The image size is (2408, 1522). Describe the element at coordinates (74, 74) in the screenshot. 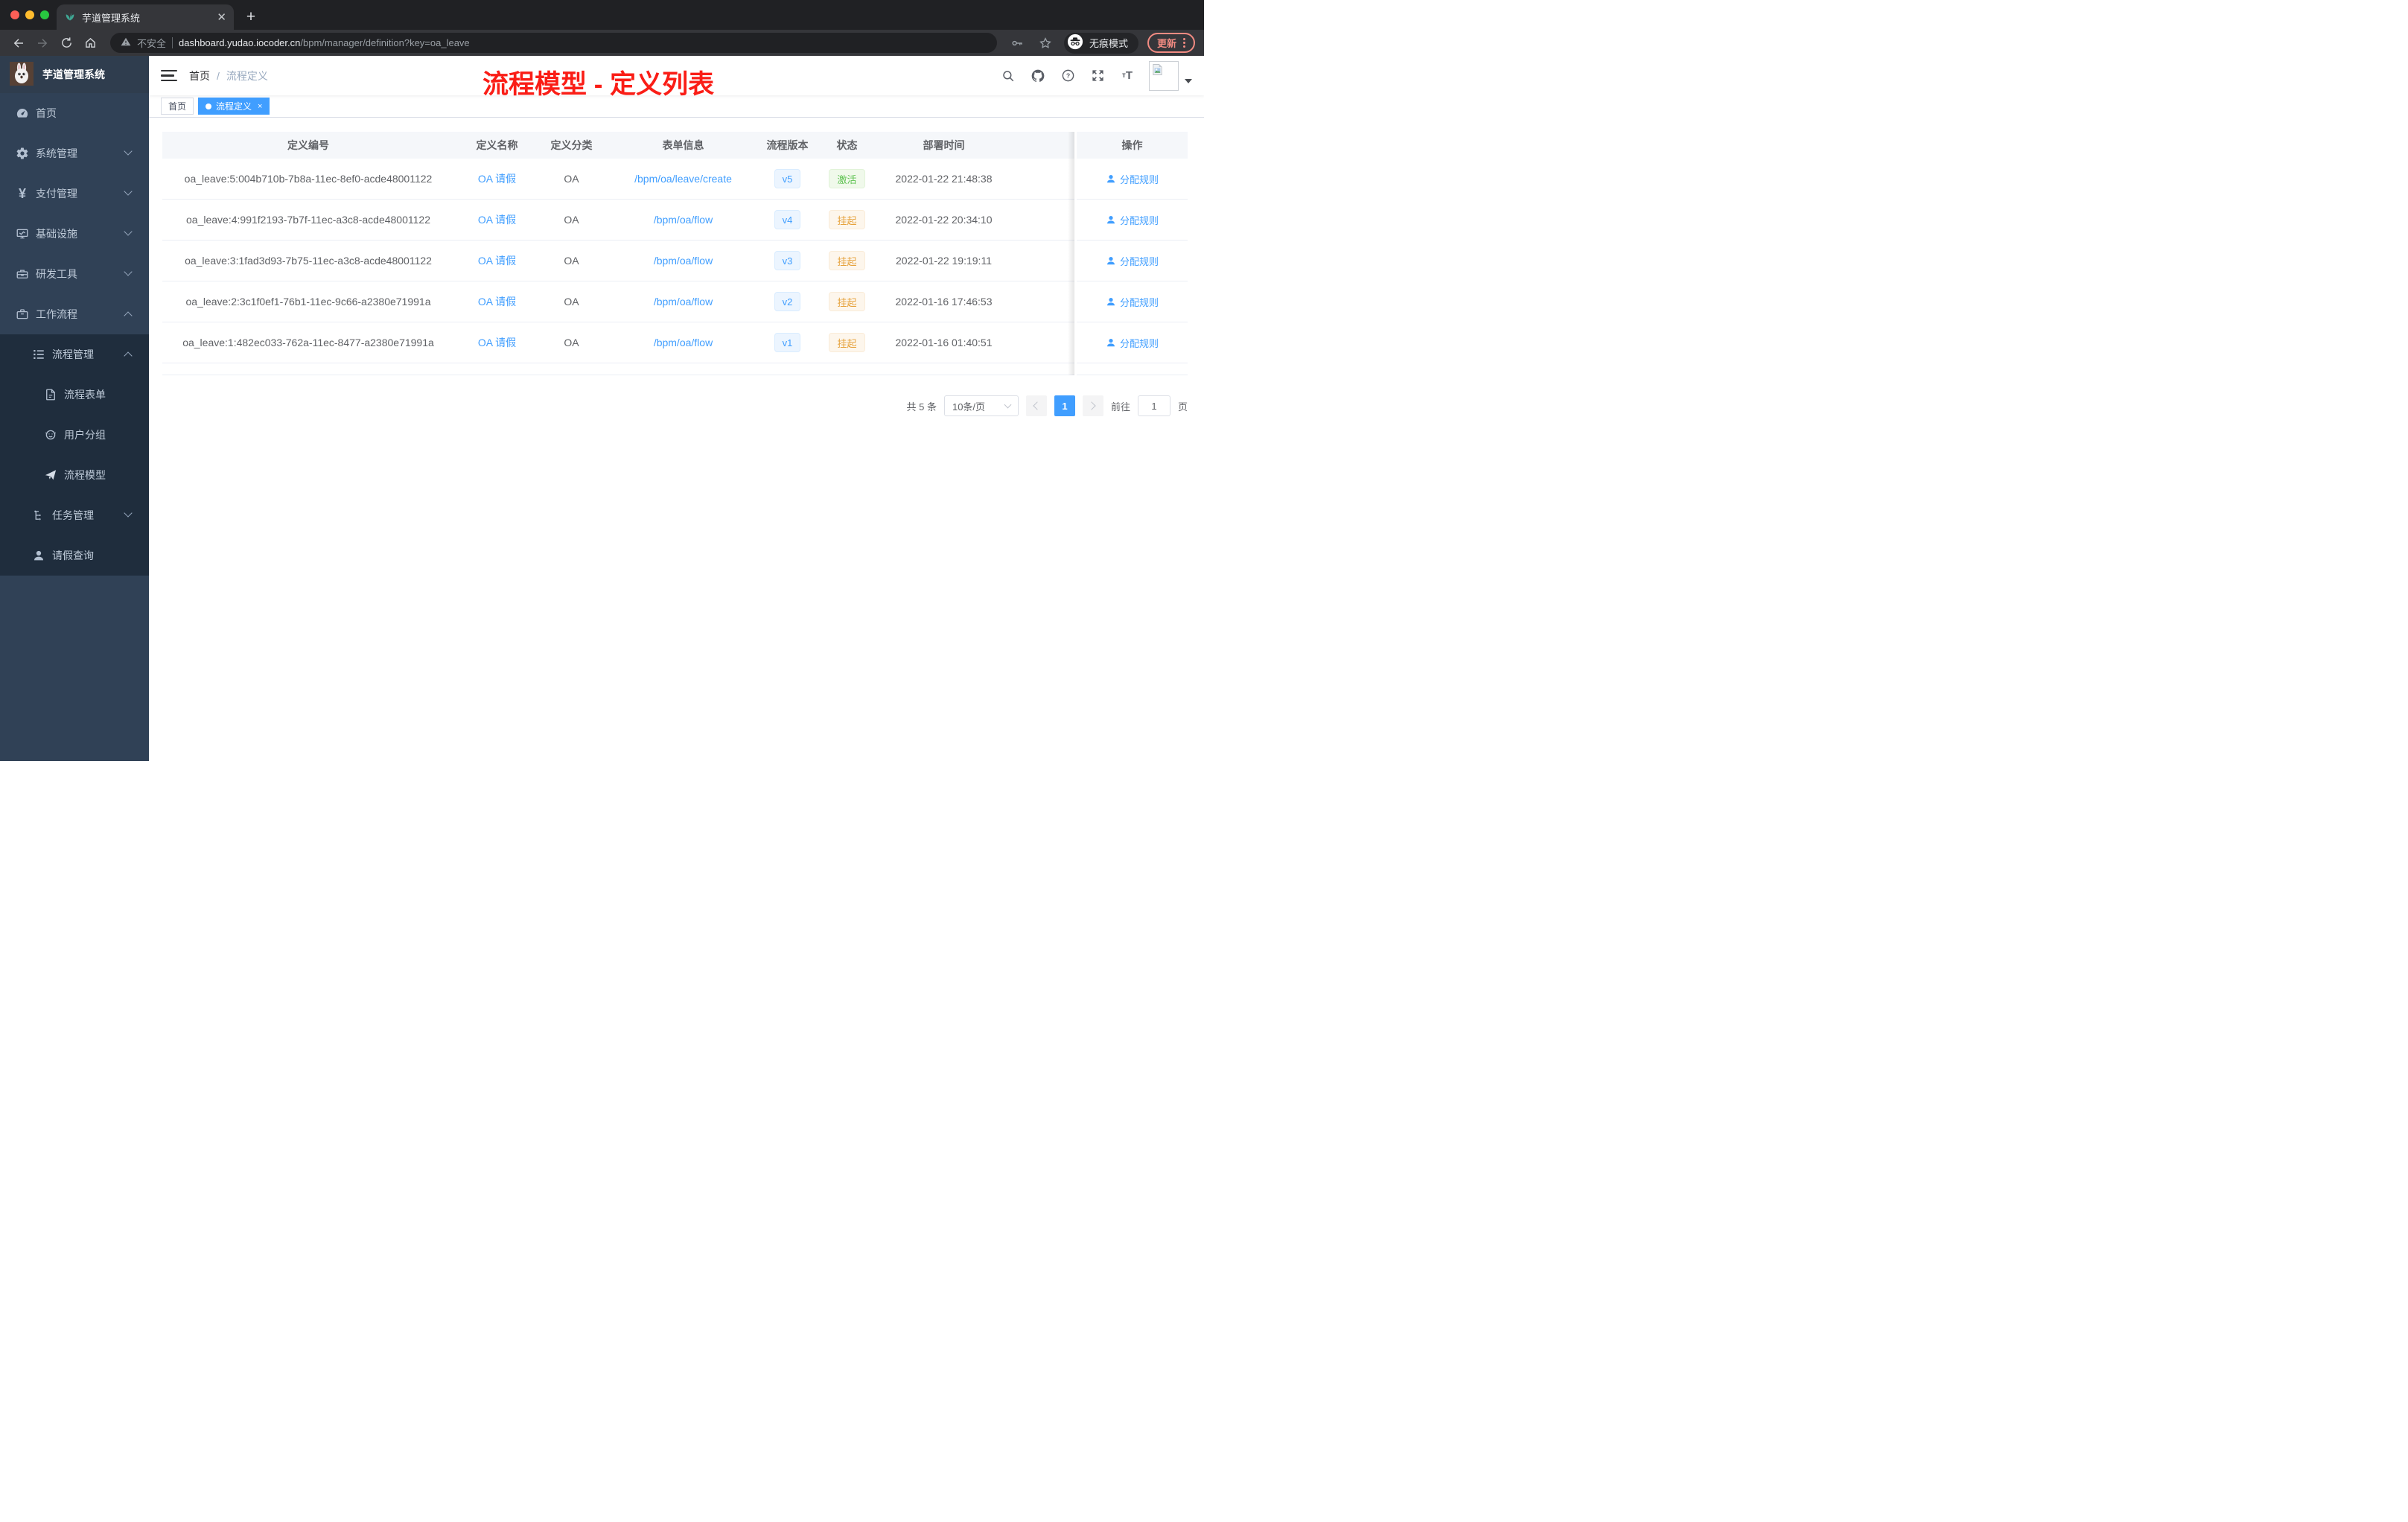

I see `sidebar-logo: 芋道管理系统` at that location.